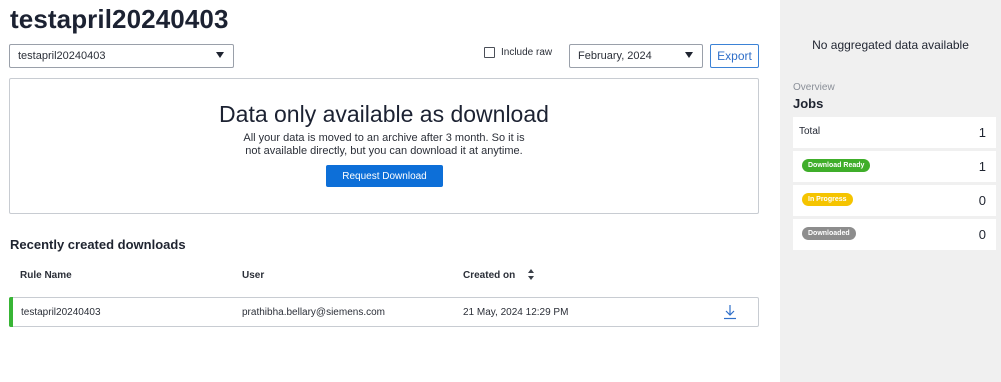  Describe the element at coordinates (808, 103) in the screenshot. I see `jobs-title: Jobs` at that location.